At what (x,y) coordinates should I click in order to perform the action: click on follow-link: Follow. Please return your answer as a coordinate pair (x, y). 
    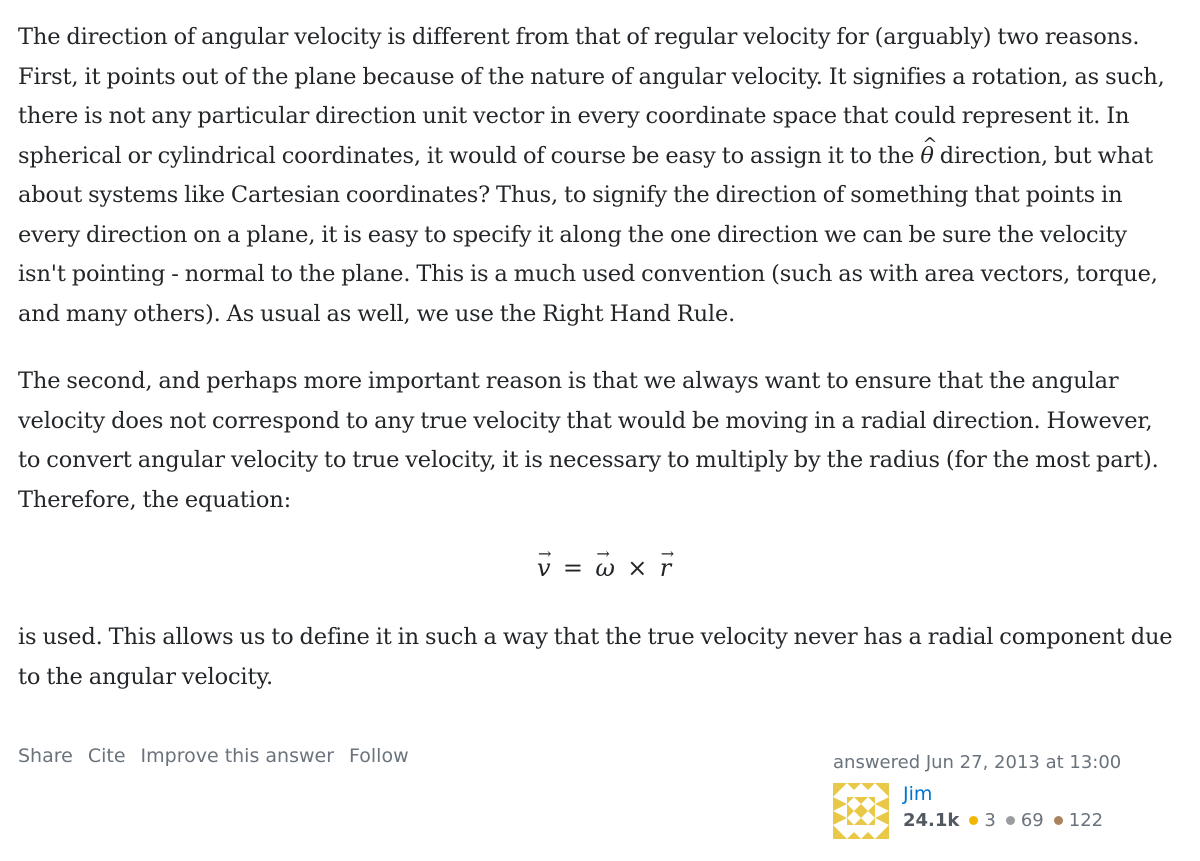
    Looking at the image, I should click on (379, 756).